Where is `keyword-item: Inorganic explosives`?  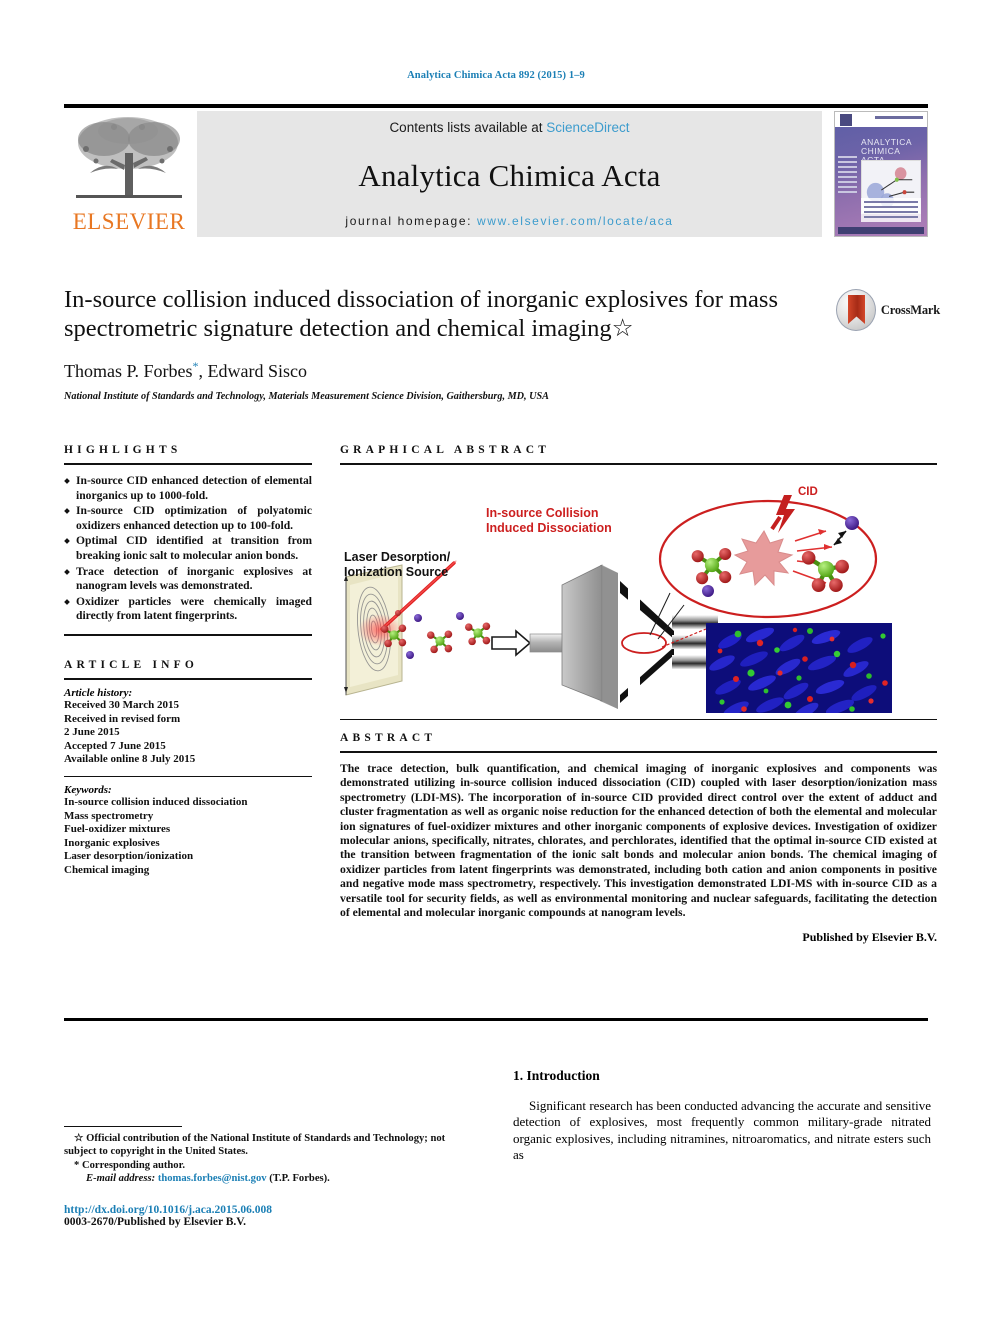 keyword-item: Inorganic explosives is located at coordinates (112, 842).